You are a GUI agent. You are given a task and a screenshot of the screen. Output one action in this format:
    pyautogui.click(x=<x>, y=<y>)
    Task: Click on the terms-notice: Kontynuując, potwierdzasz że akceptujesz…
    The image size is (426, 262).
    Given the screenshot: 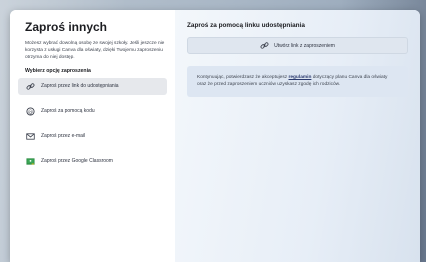 What is the action you would take?
    pyautogui.click(x=297, y=81)
    